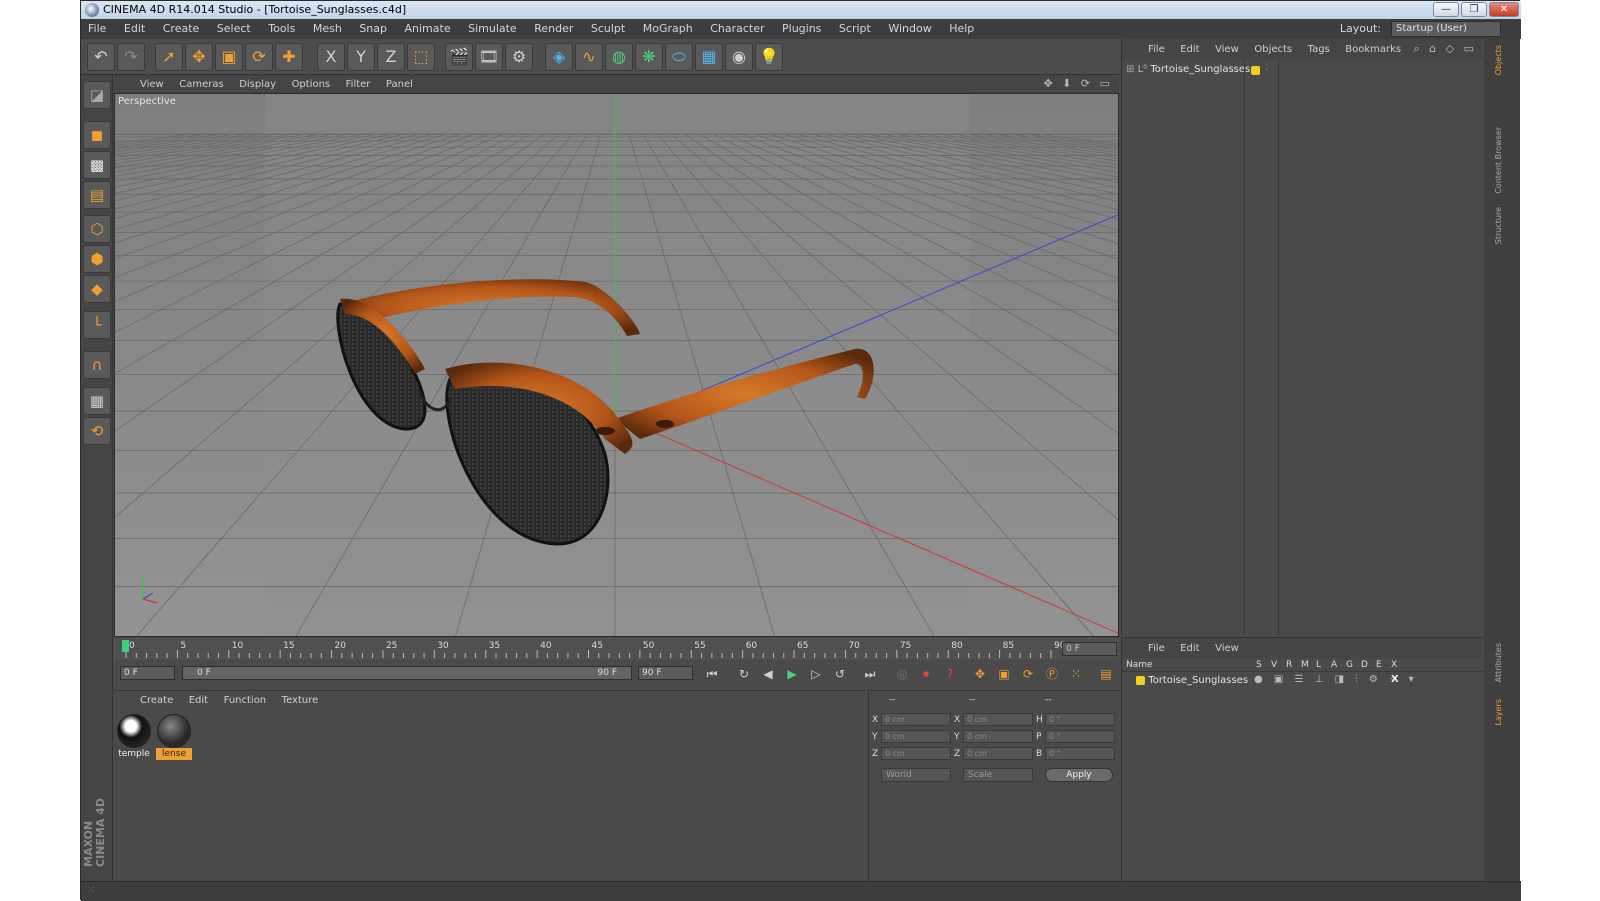  I want to click on keyframe-selection-icon: ?, so click(950, 674).